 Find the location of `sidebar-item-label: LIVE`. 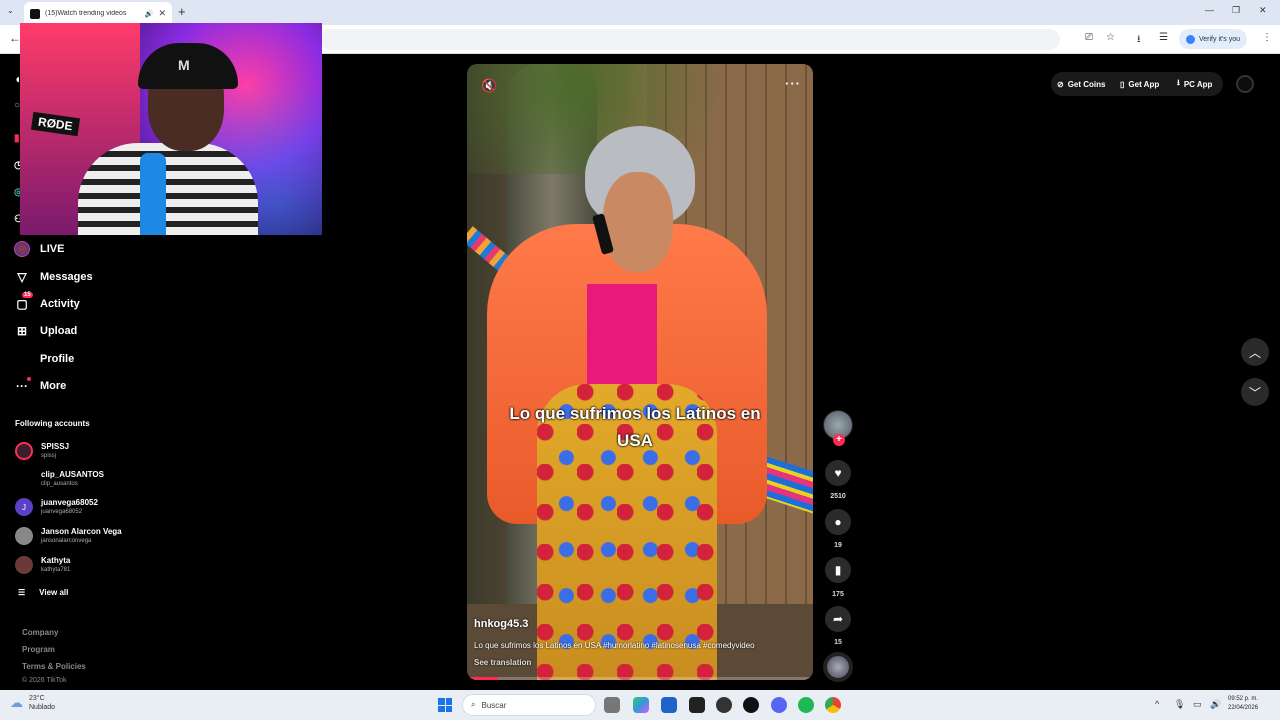

sidebar-item-label: LIVE is located at coordinates (52, 249).